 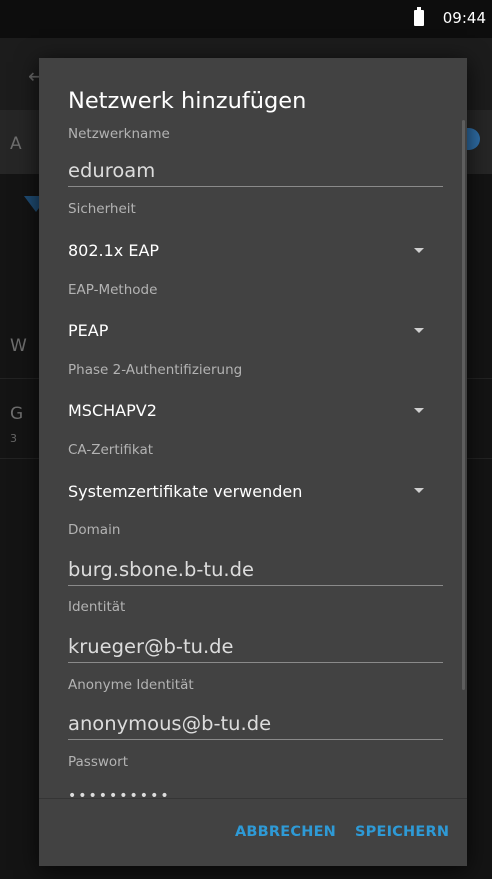 What do you see at coordinates (97, 607) in the screenshot?
I see `identity-label: Identität` at bounding box center [97, 607].